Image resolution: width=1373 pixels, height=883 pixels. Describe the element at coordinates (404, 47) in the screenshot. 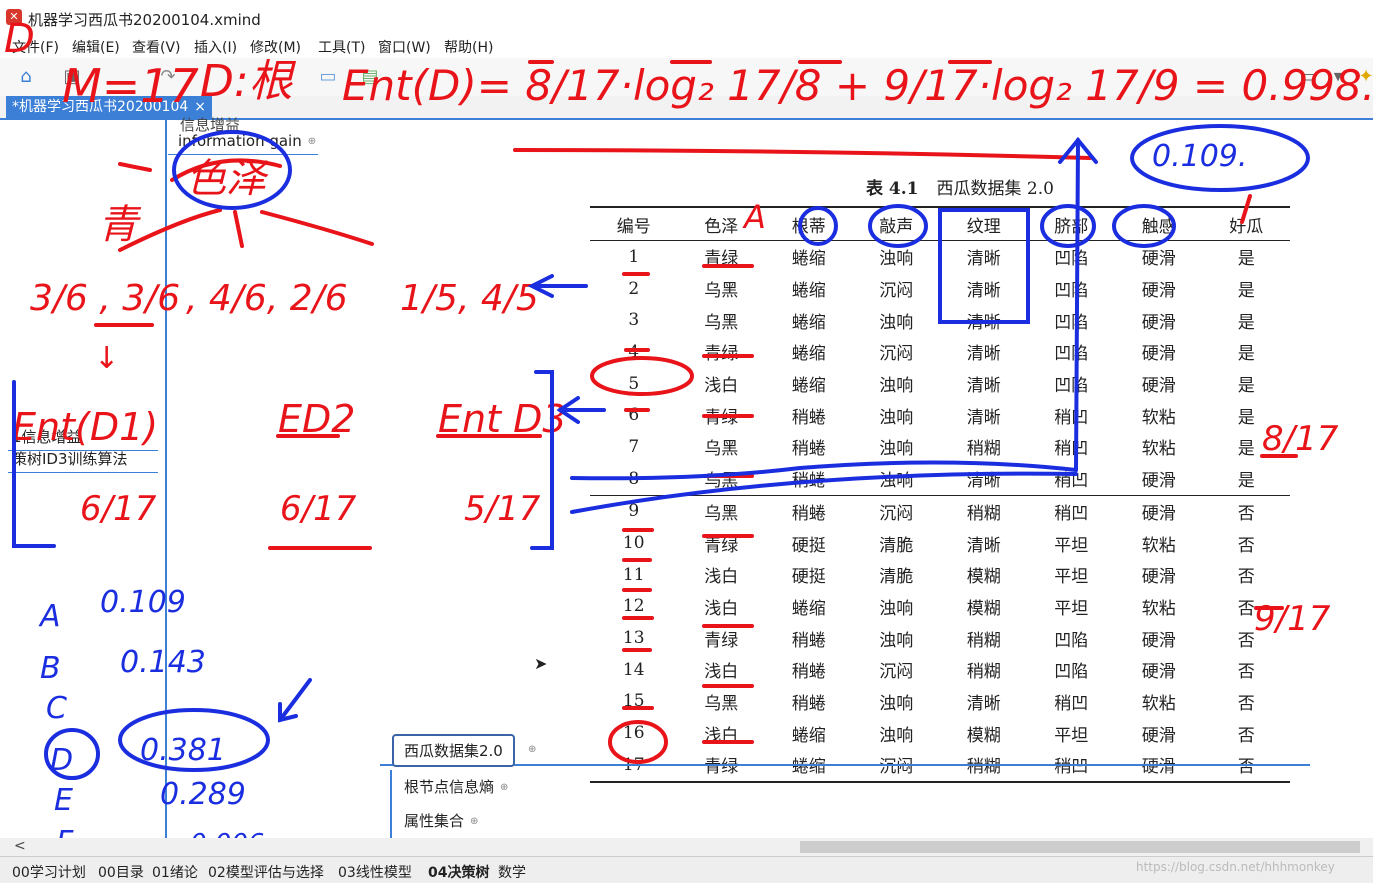

I see `menu-window: 窗口(W)` at that location.